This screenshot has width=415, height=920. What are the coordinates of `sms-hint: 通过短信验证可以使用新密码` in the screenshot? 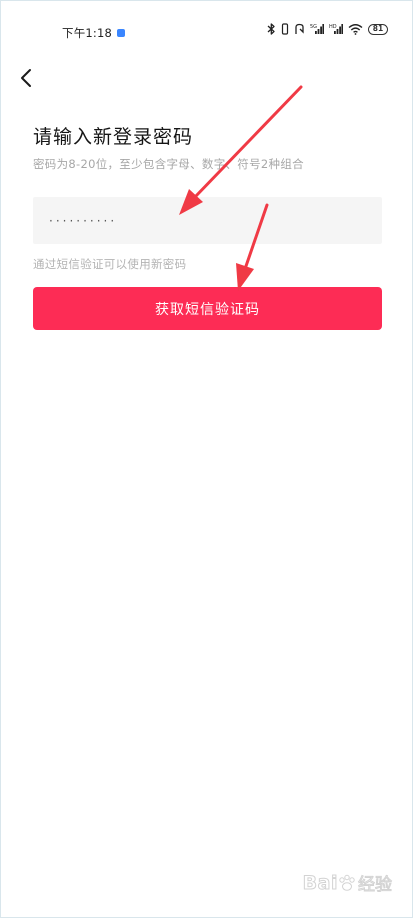 It's located at (110, 264).